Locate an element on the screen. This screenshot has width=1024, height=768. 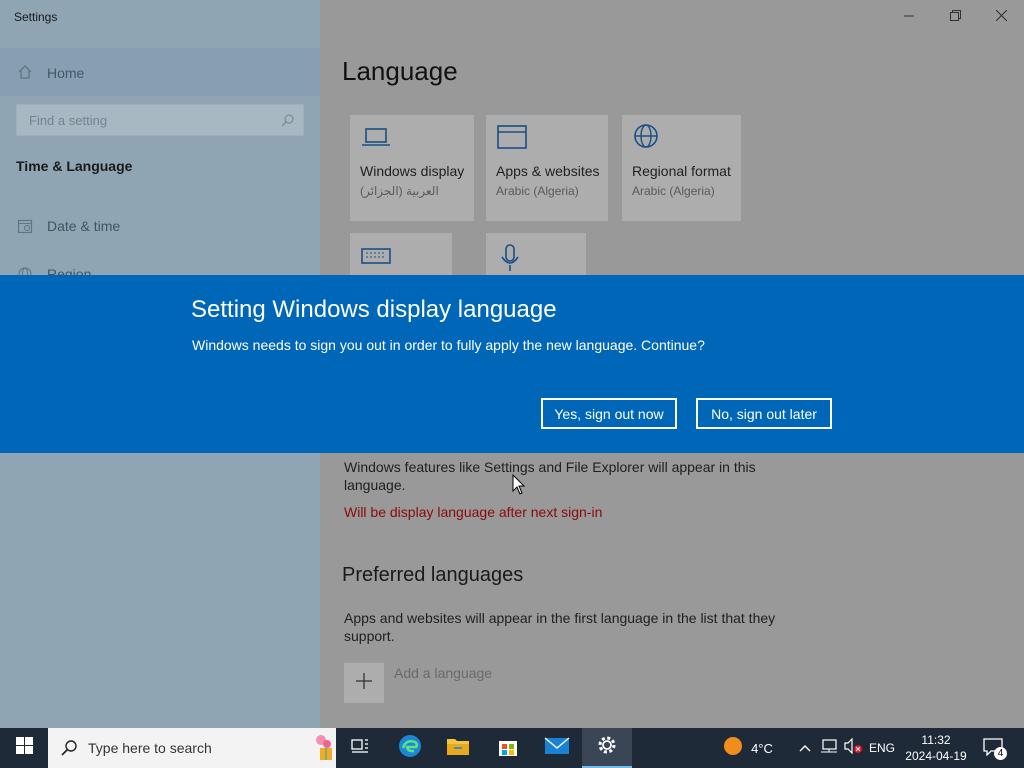
notification-icon: 4 is located at coordinates (995, 749).